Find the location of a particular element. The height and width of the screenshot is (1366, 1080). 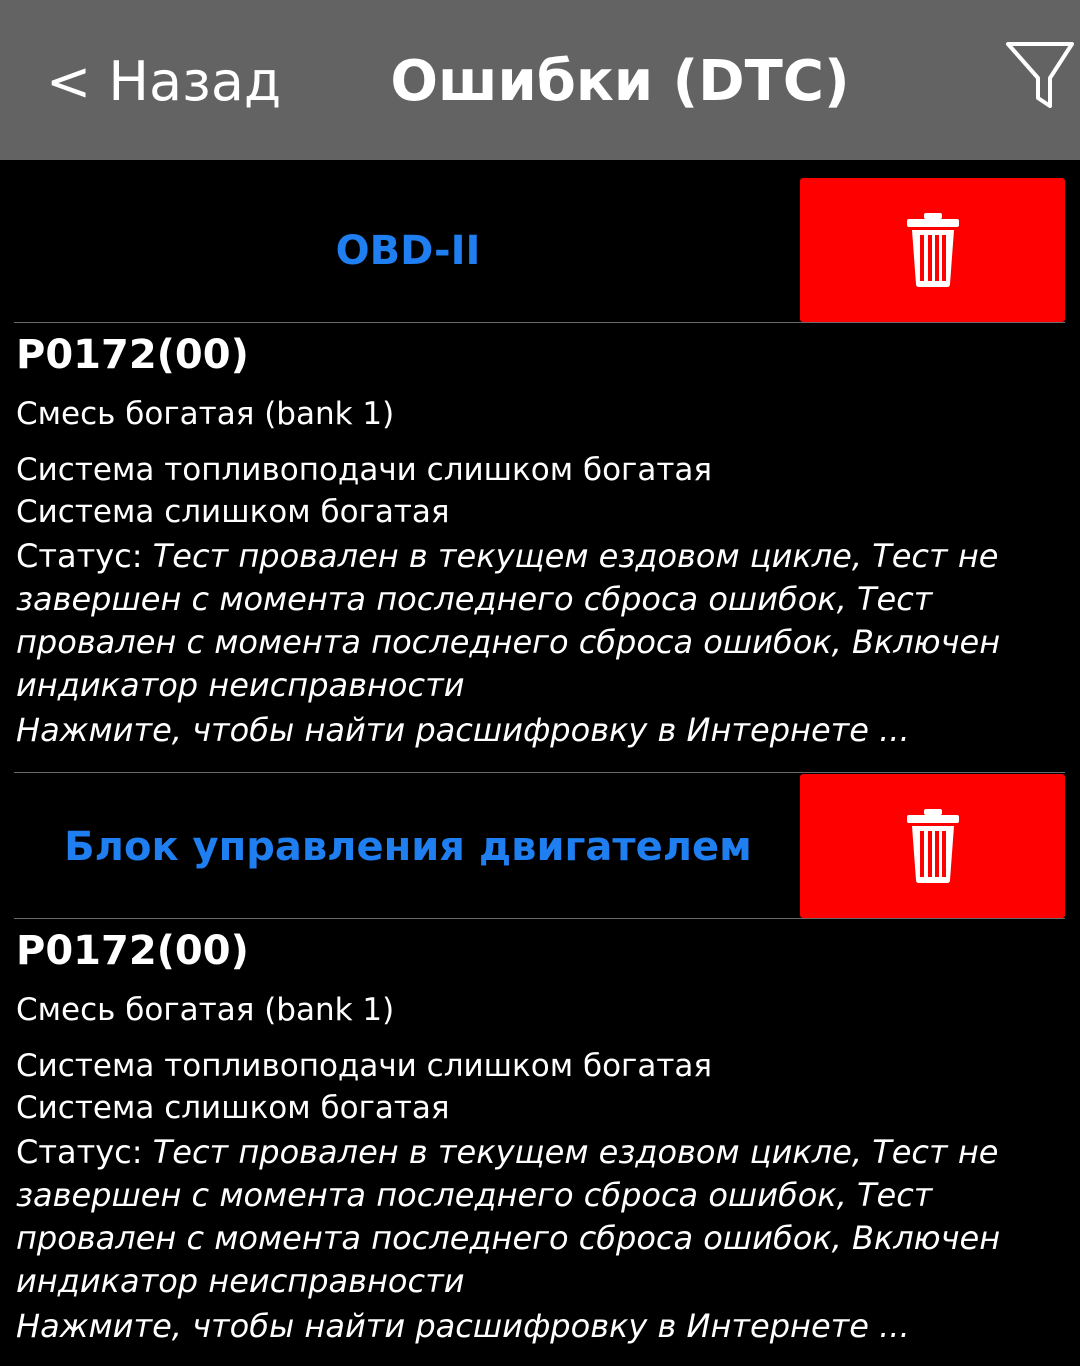

top-bar: < Назад Ошибки (DTC) is located at coordinates (540, 80).